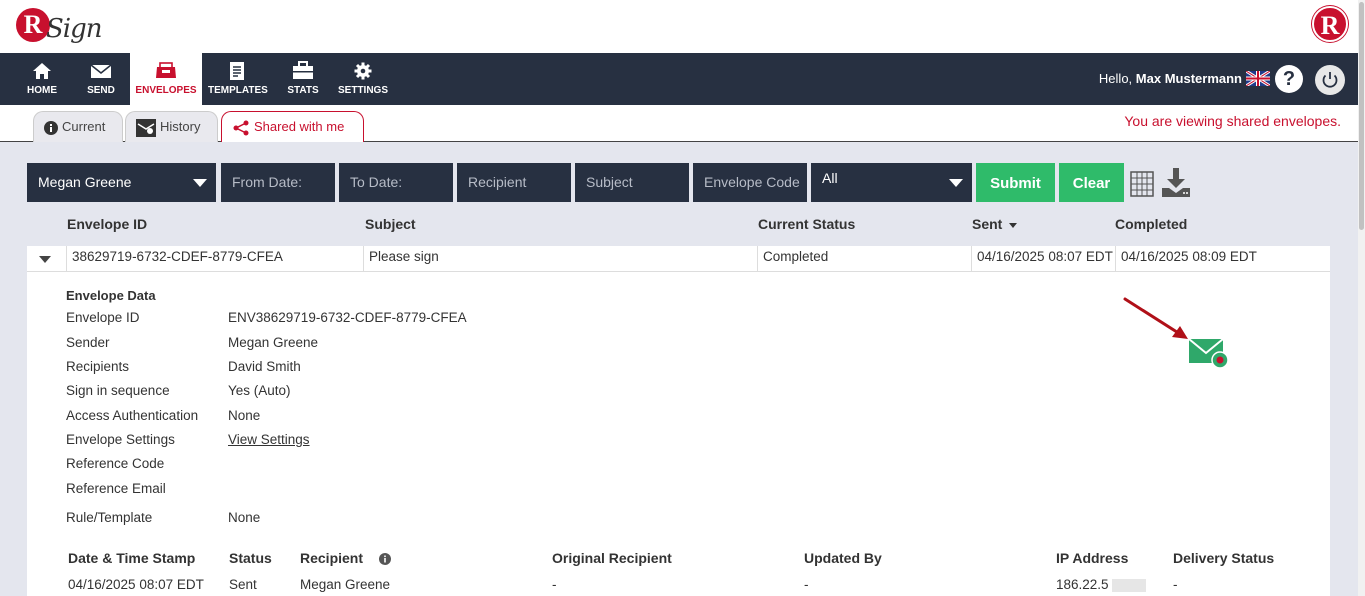 The height and width of the screenshot is (596, 1365). Describe the element at coordinates (750, 182) in the screenshot. I see `envelope-code-input: Envelope Code` at that location.